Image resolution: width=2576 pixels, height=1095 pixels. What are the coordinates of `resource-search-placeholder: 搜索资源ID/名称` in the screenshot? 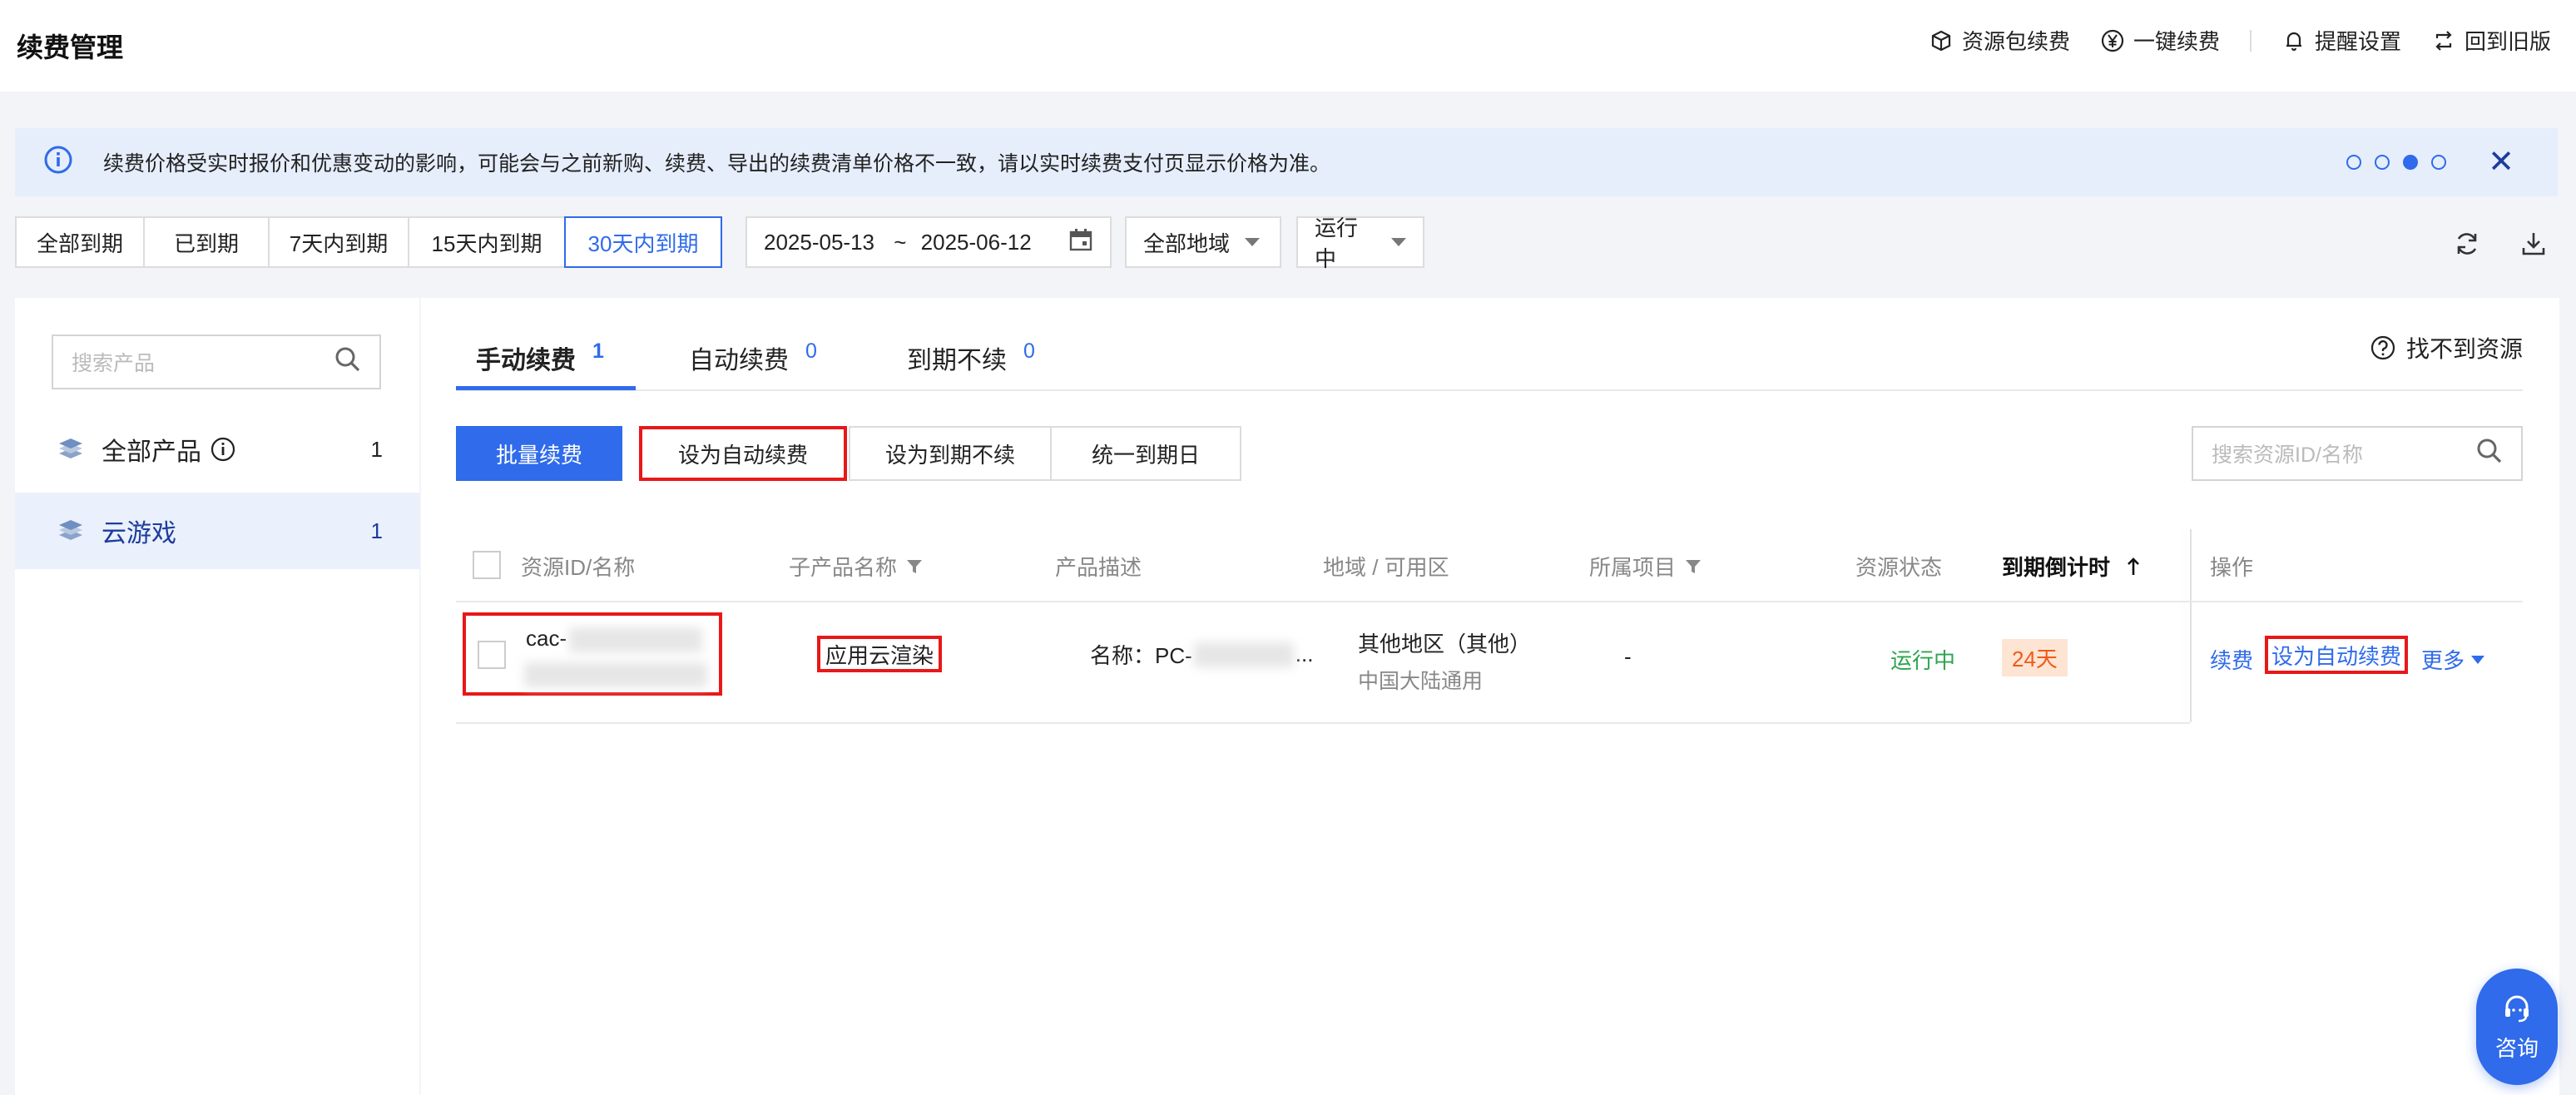 It's located at (2288, 455).